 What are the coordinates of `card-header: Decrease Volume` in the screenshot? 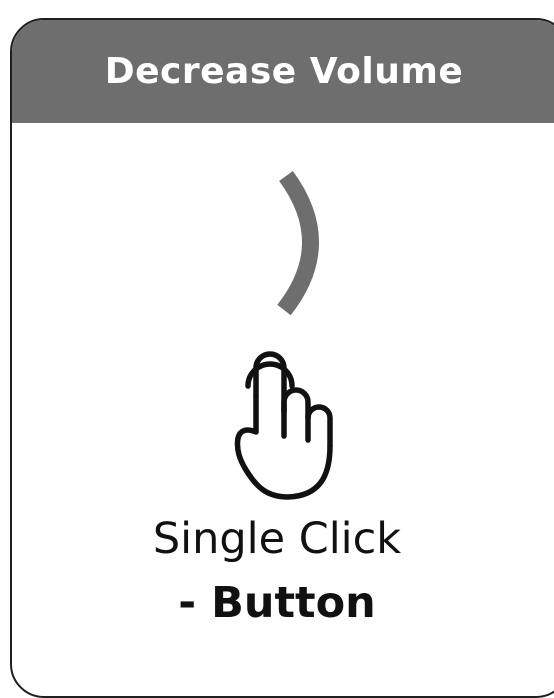 It's located at (283, 71).